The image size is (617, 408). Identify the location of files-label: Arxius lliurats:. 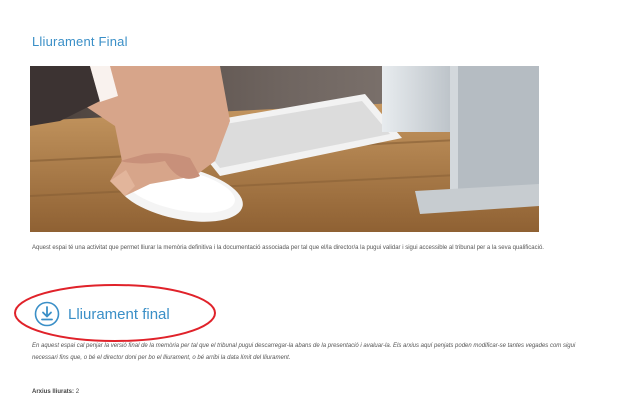
(53, 392).